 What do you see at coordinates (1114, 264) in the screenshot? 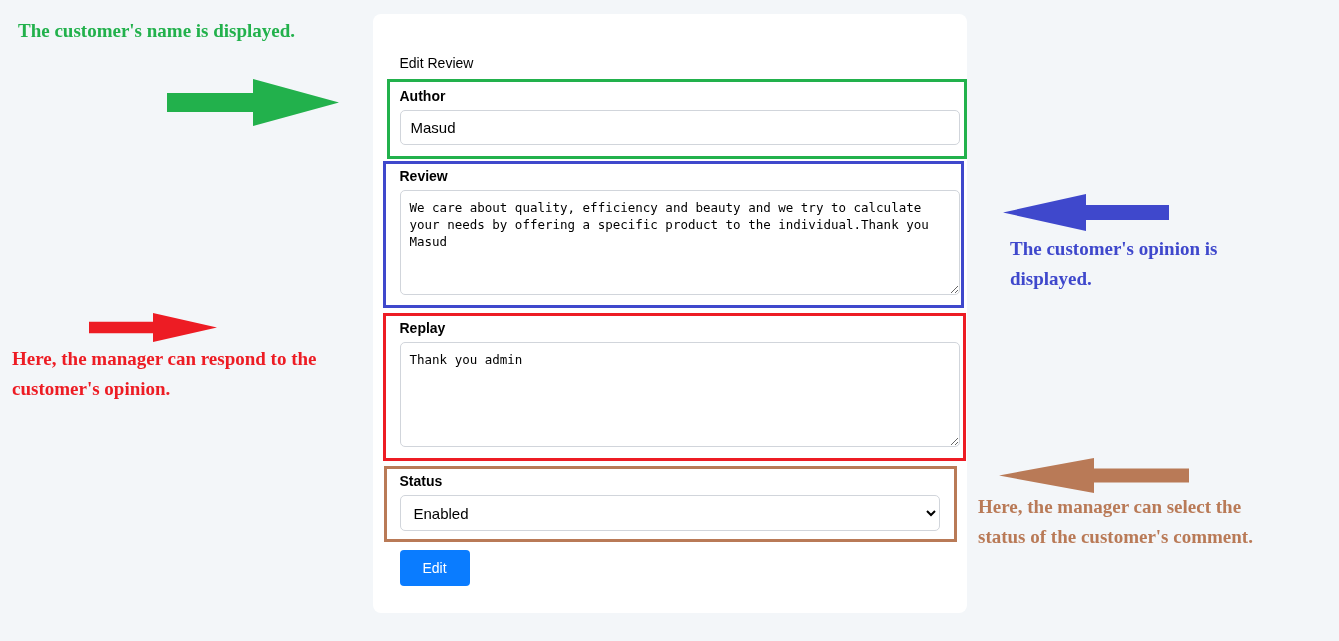
I see `annotation-text: The customer's opinion is displayed.` at bounding box center [1114, 264].